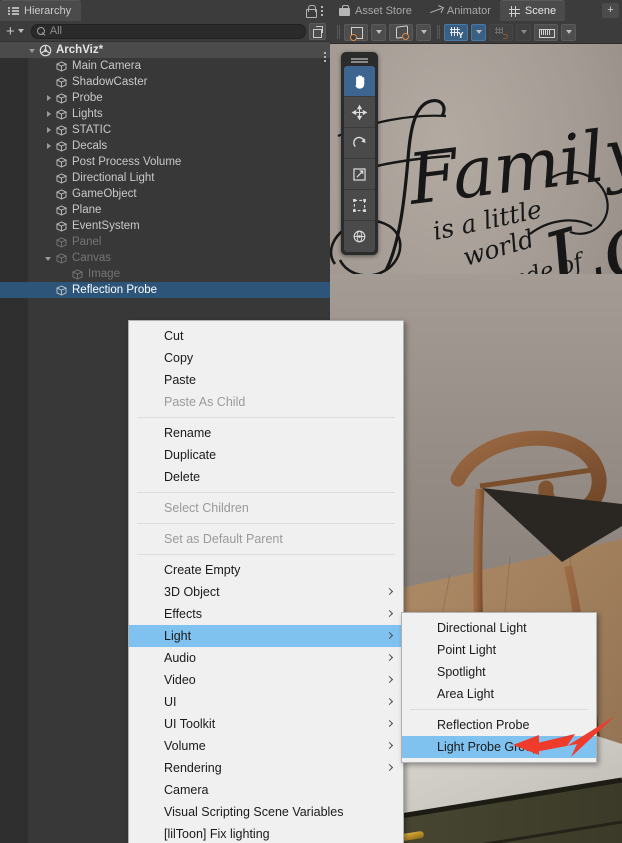 This screenshot has width=622, height=843. What do you see at coordinates (359, 236) in the screenshot?
I see `transform-tool` at bounding box center [359, 236].